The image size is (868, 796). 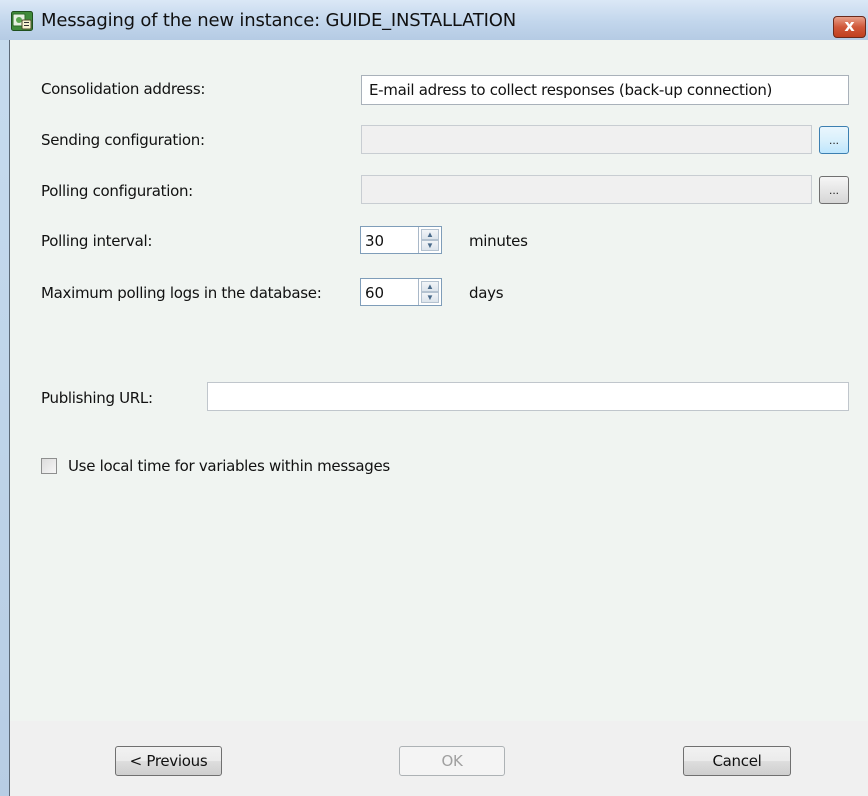 What do you see at coordinates (586, 189) in the screenshot?
I see `polling-configuration-input` at bounding box center [586, 189].